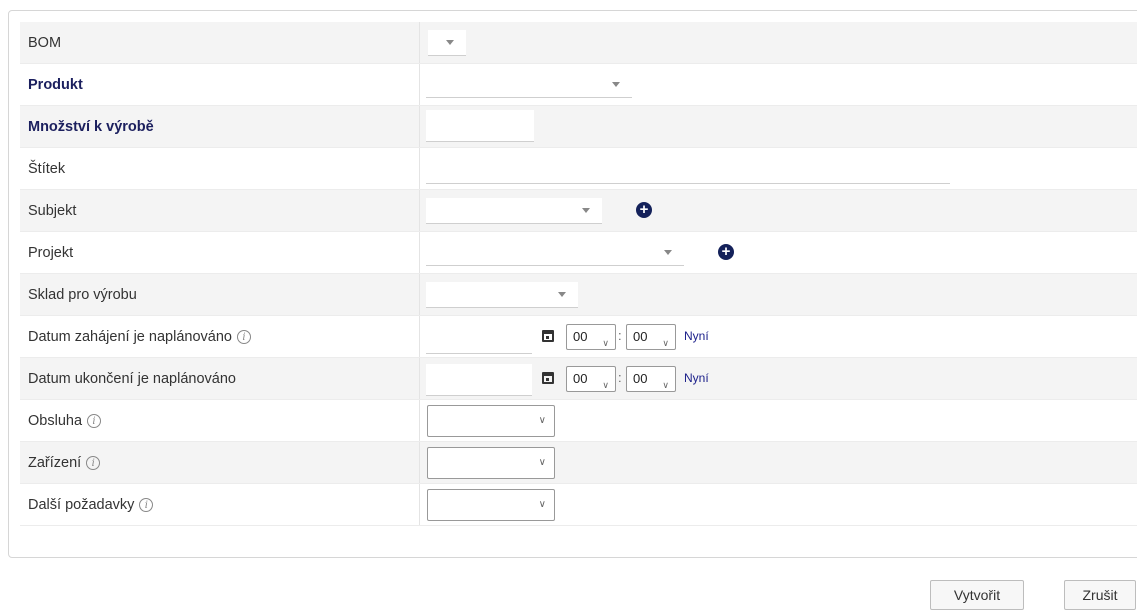 The height and width of the screenshot is (610, 1137). I want to click on end-date-label: Datum ukončení je naplánováno, so click(132, 378).